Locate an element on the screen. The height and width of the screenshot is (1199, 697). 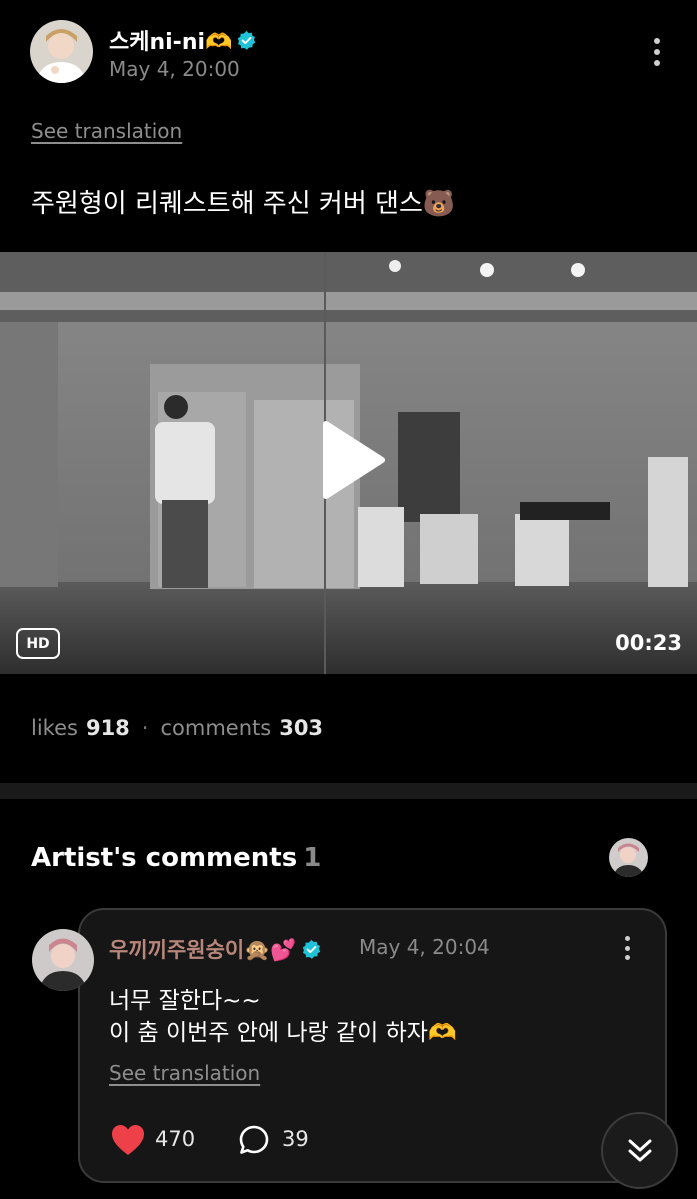
double-chevron-down-icon is located at coordinates (639, 1150).